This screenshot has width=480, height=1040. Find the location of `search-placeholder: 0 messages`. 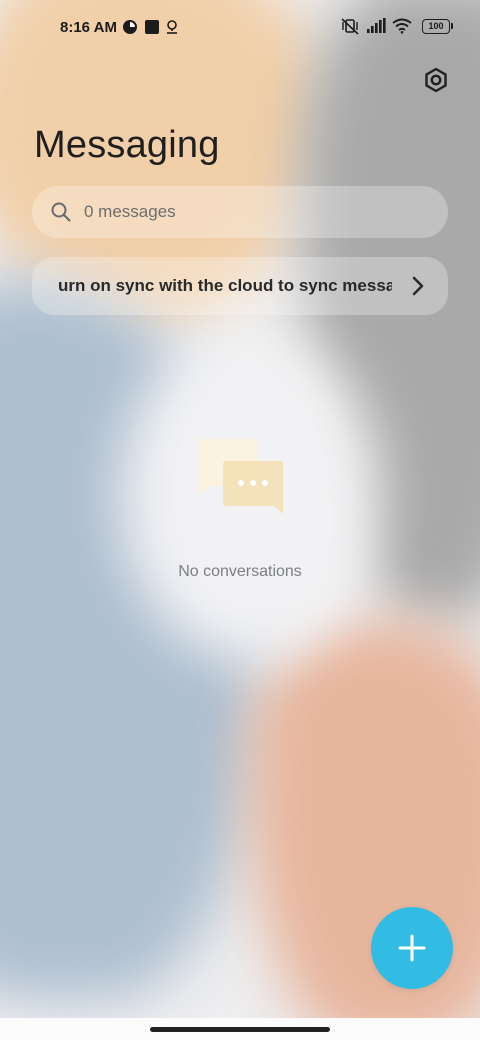

search-placeholder: 0 messages is located at coordinates (130, 211).